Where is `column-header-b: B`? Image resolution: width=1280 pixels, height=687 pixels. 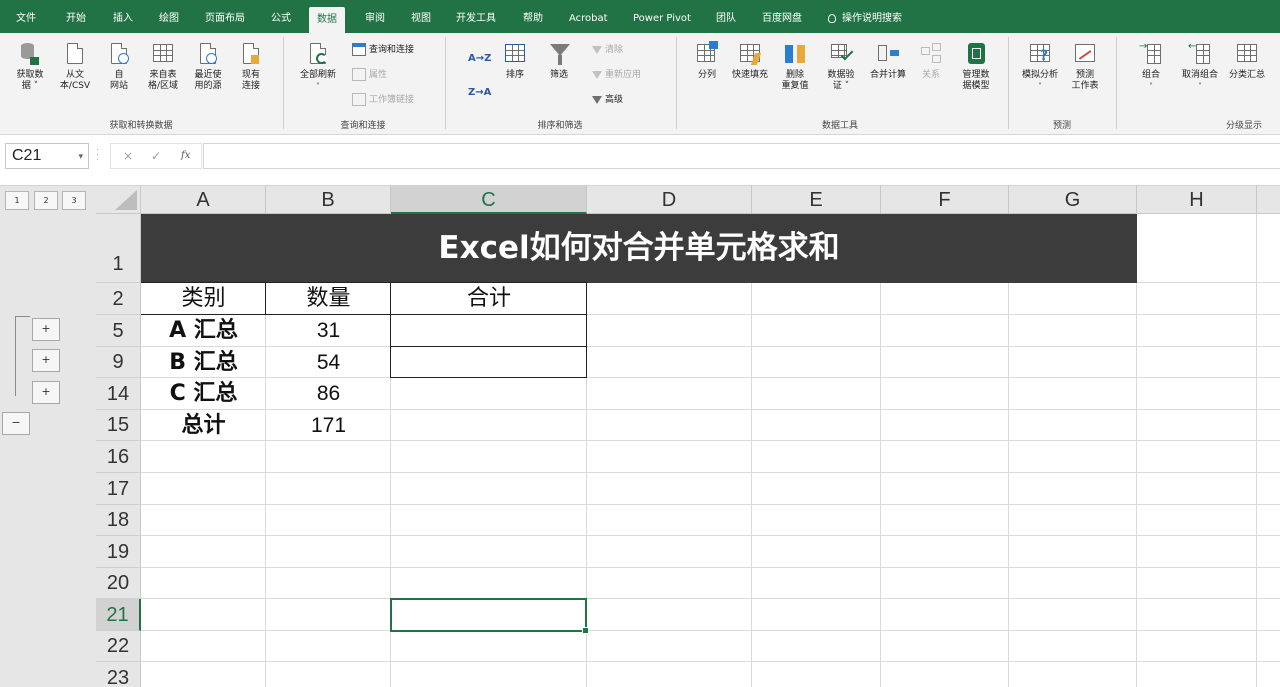 column-header-b: B is located at coordinates (328, 199).